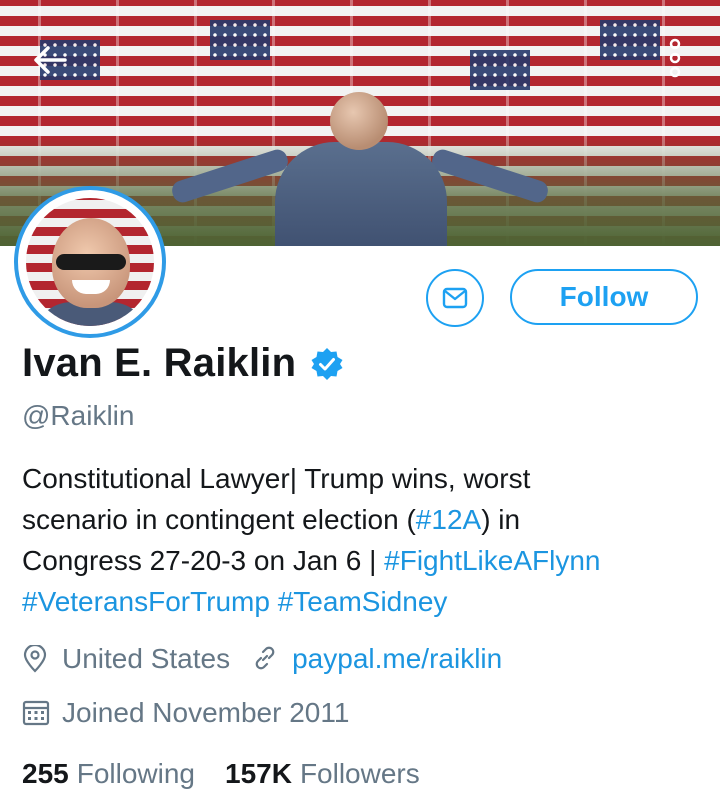 This screenshot has height=799, width=720. What do you see at coordinates (45, 773) in the screenshot?
I see `following-count: 255` at bounding box center [45, 773].